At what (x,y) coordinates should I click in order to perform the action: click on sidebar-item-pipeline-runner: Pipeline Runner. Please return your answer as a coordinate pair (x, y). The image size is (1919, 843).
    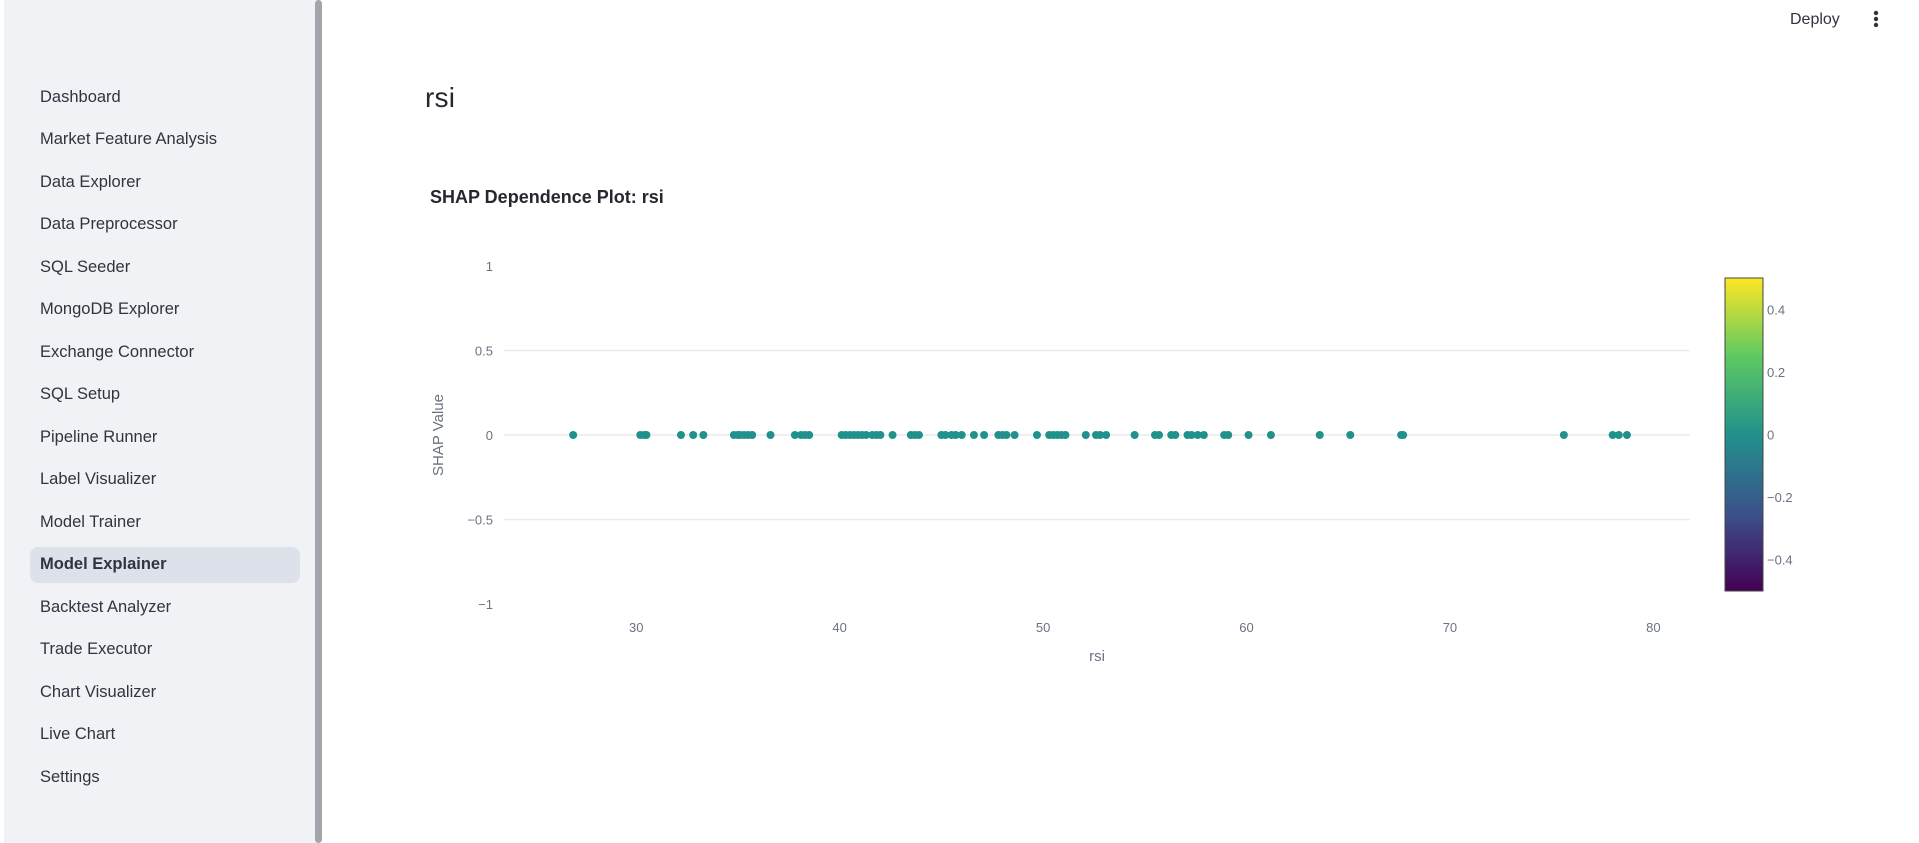
    Looking at the image, I should click on (165, 437).